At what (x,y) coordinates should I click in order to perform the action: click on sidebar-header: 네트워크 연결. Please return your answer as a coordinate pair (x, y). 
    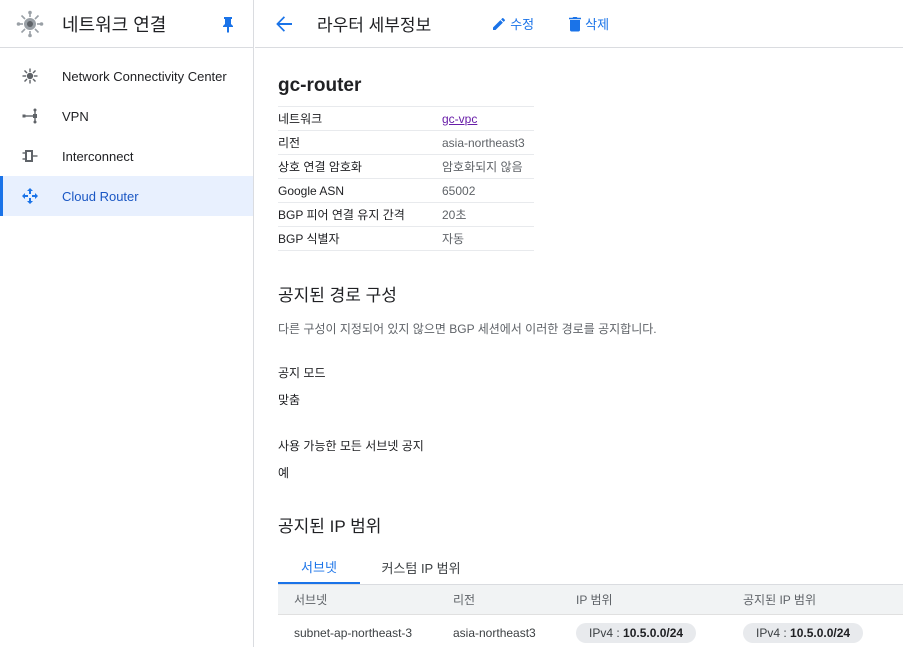
    Looking at the image, I should click on (126, 24).